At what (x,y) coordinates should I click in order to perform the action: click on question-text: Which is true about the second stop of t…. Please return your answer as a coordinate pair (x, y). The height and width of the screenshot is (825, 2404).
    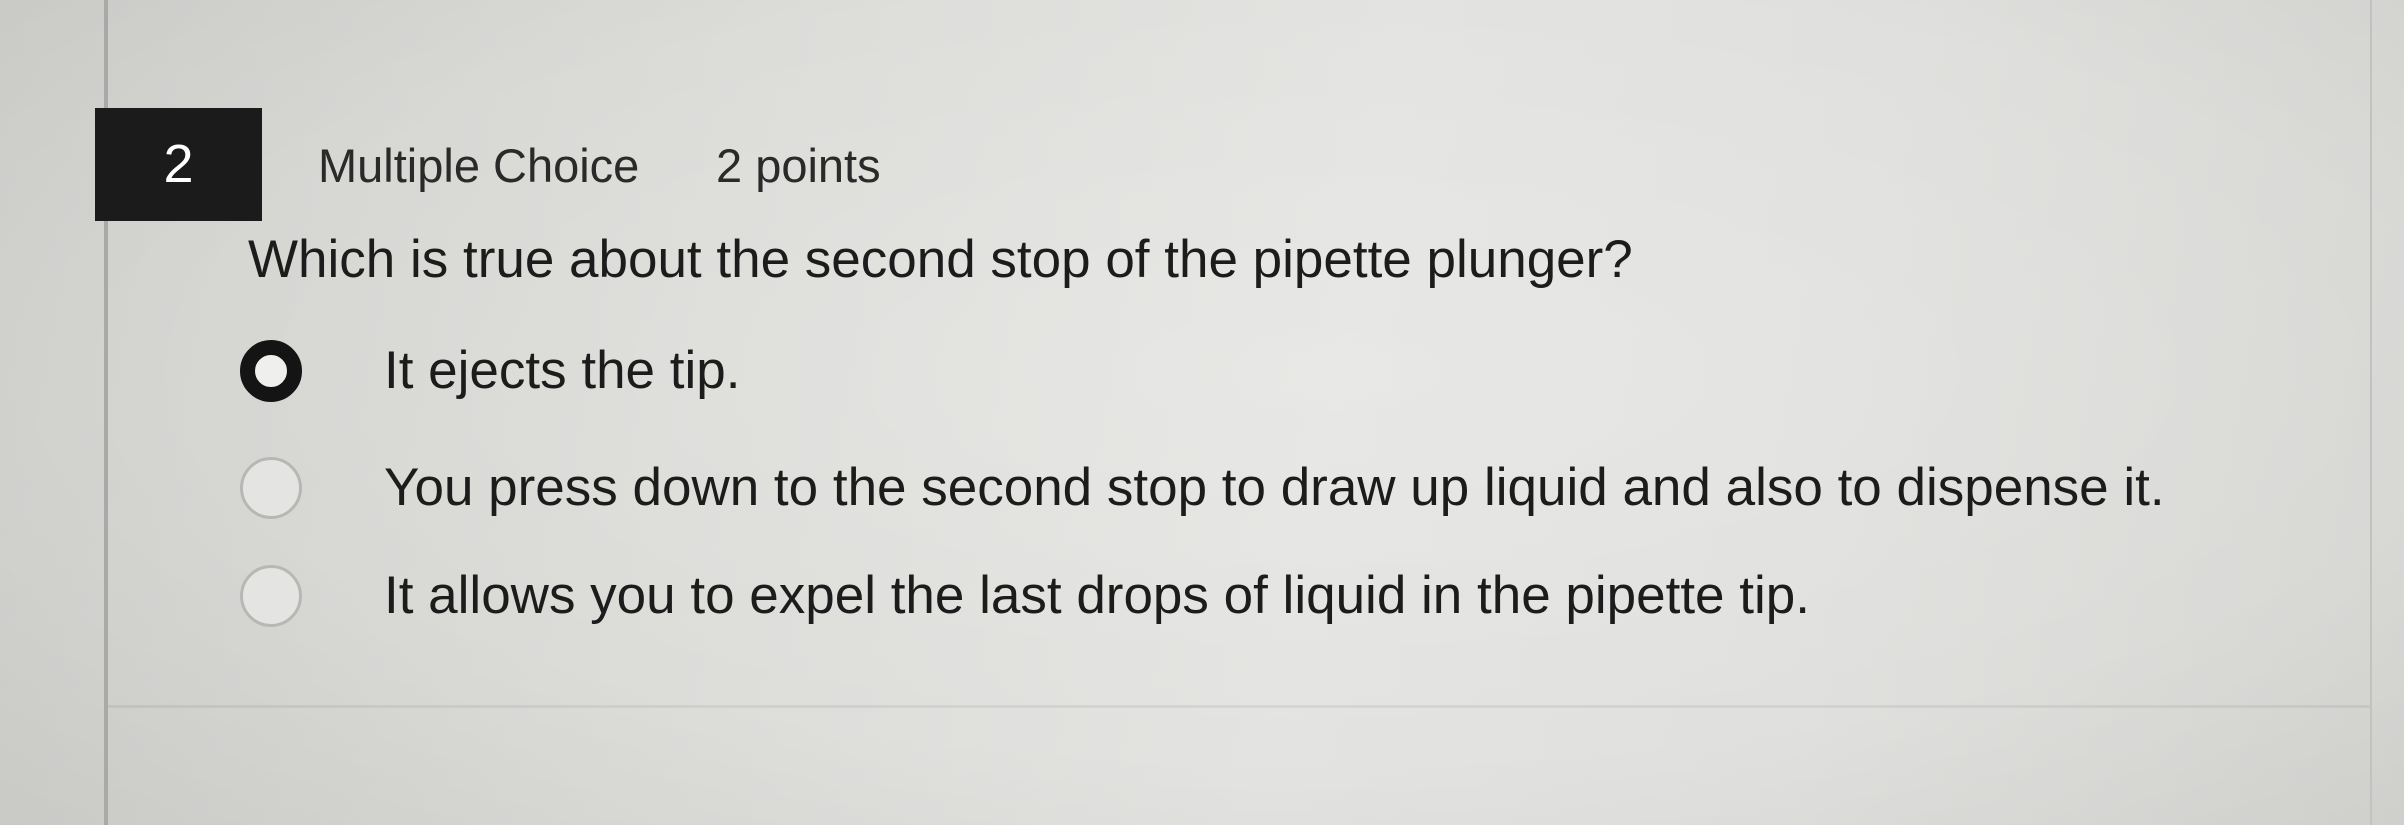
    Looking at the image, I should click on (940, 259).